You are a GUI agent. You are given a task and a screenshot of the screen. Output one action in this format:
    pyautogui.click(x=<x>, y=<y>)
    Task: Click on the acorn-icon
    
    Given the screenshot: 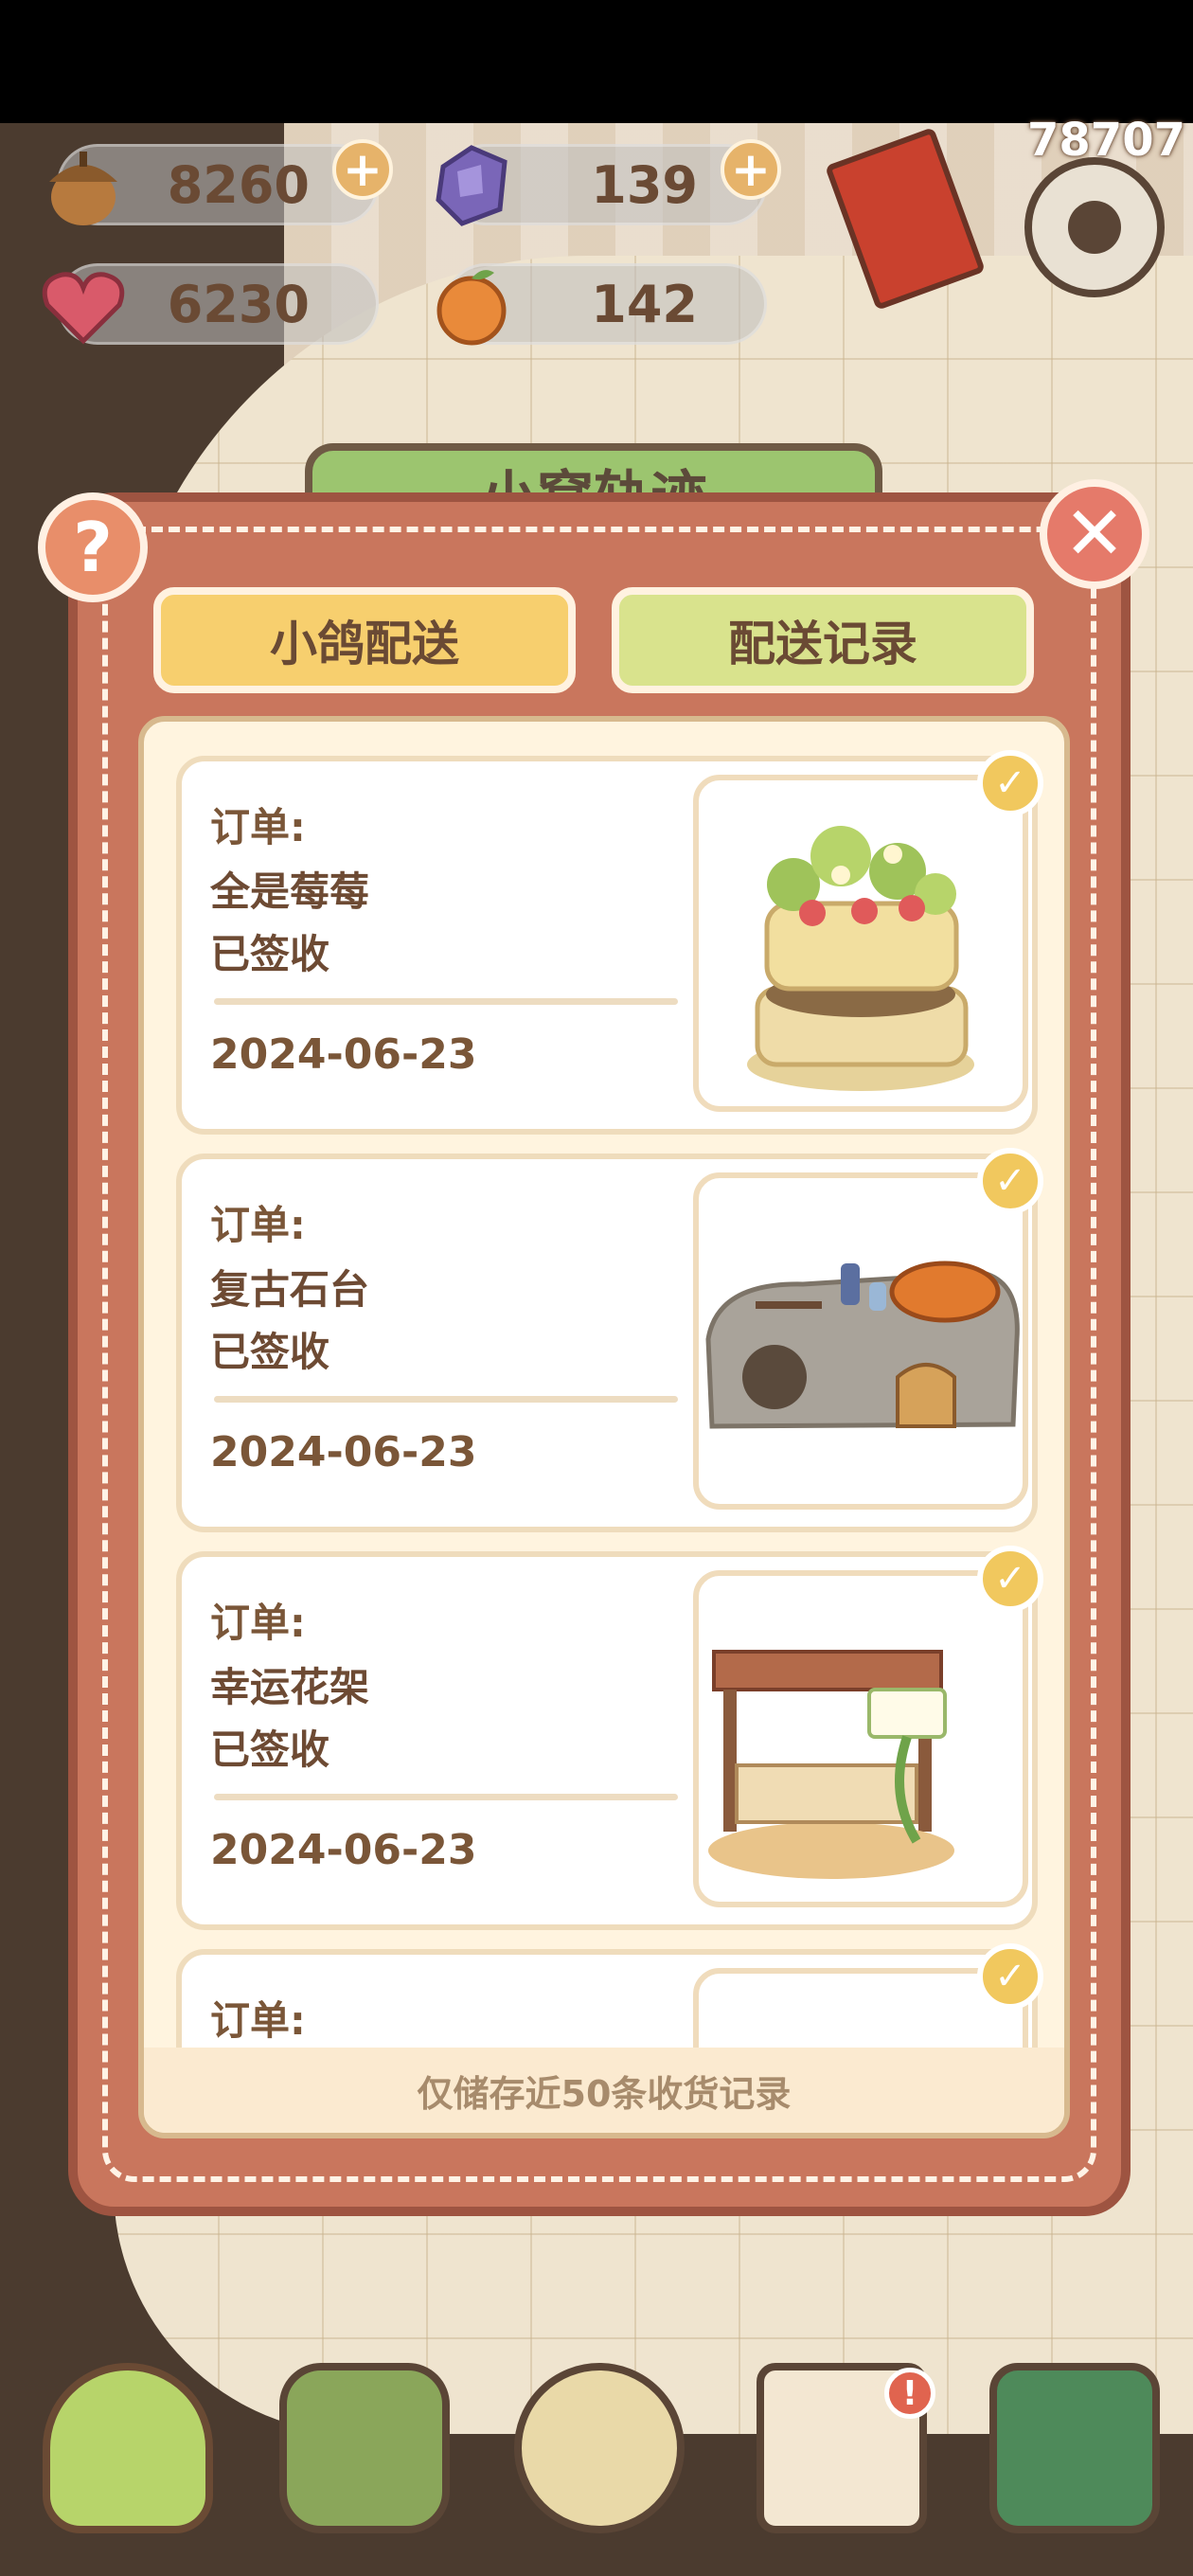 What is the action you would take?
    pyautogui.click(x=83, y=186)
    